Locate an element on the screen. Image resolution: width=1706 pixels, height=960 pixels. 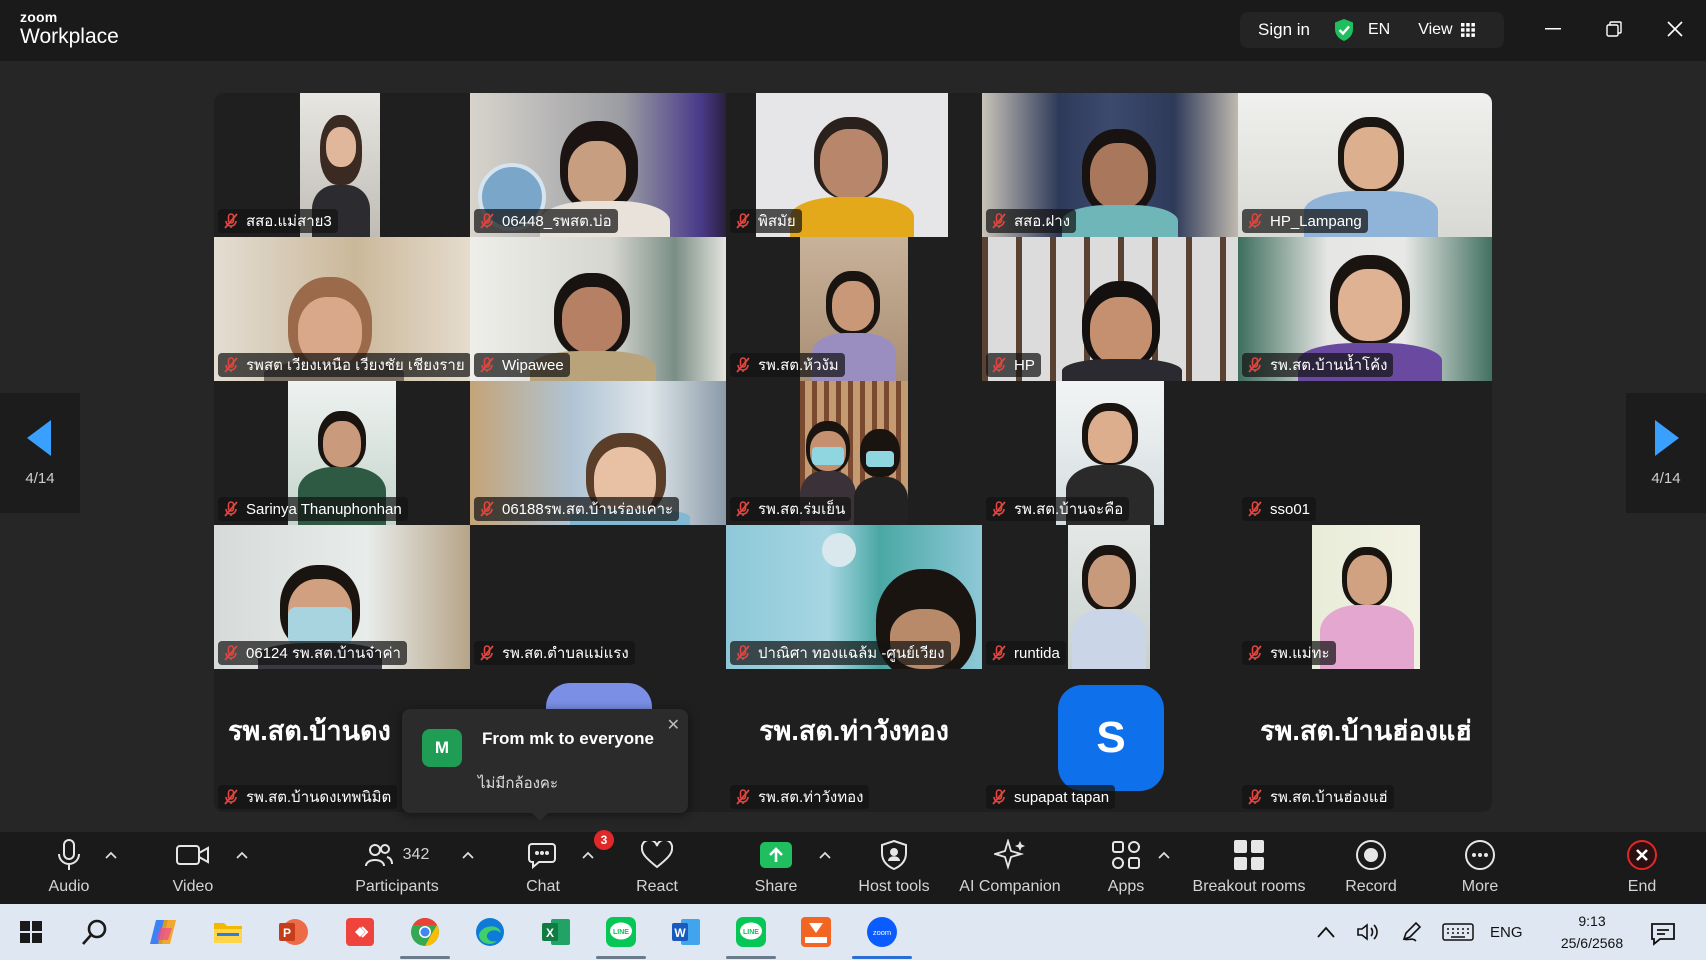
taskbar-clock: 9:13 25/6/2568 is located at coordinates (1592, 932).